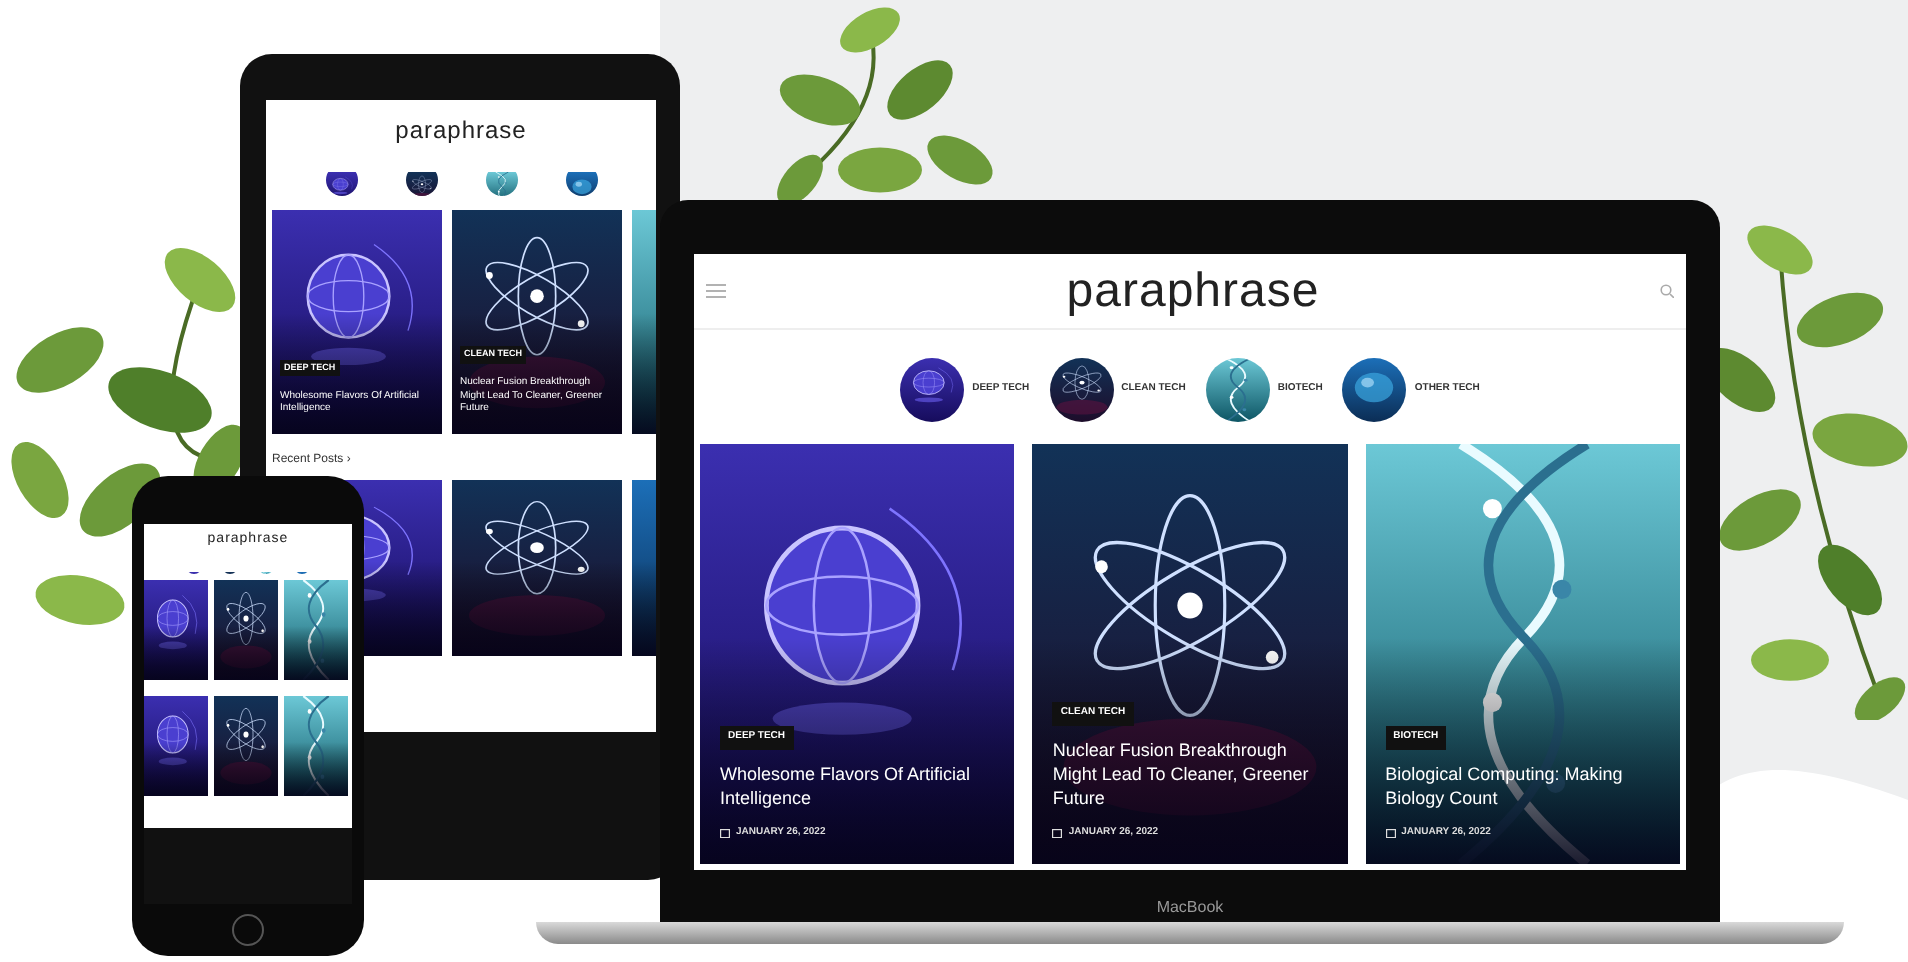 The image size is (1908, 962). Describe the element at coordinates (1666, 291) in the screenshot. I see `search-icon` at that location.